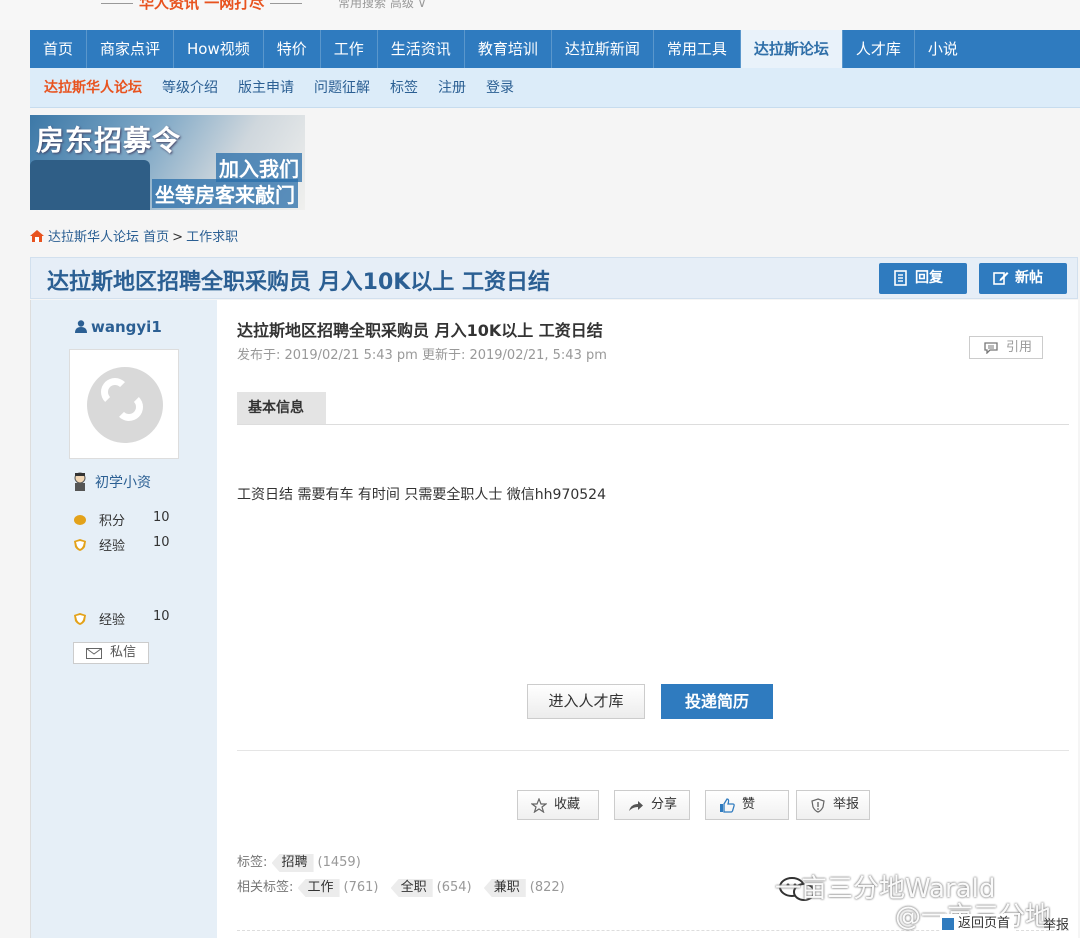  I want to click on user-rank-text: 初学小资, so click(123, 483).